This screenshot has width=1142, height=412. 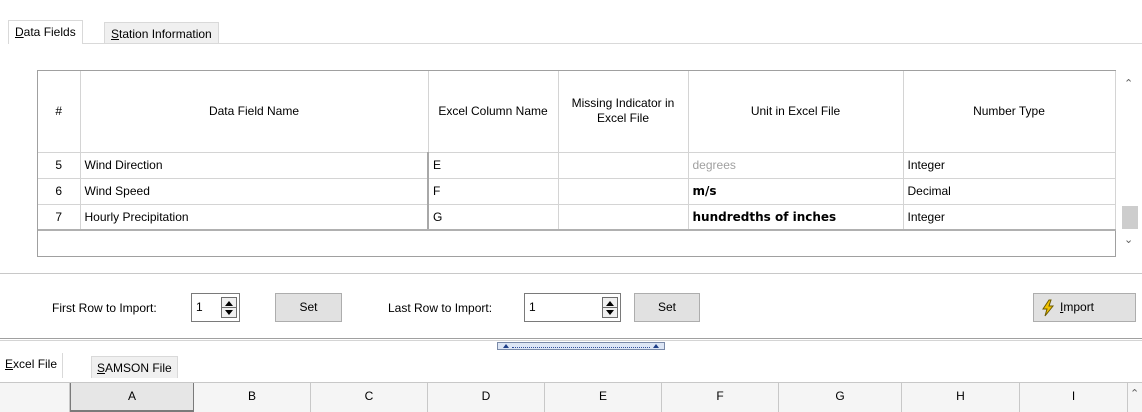 What do you see at coordinates (795, 112) in the screenshot?
I see `column-header-unit: Unit in Excel File` at bounding box center [795, 112].